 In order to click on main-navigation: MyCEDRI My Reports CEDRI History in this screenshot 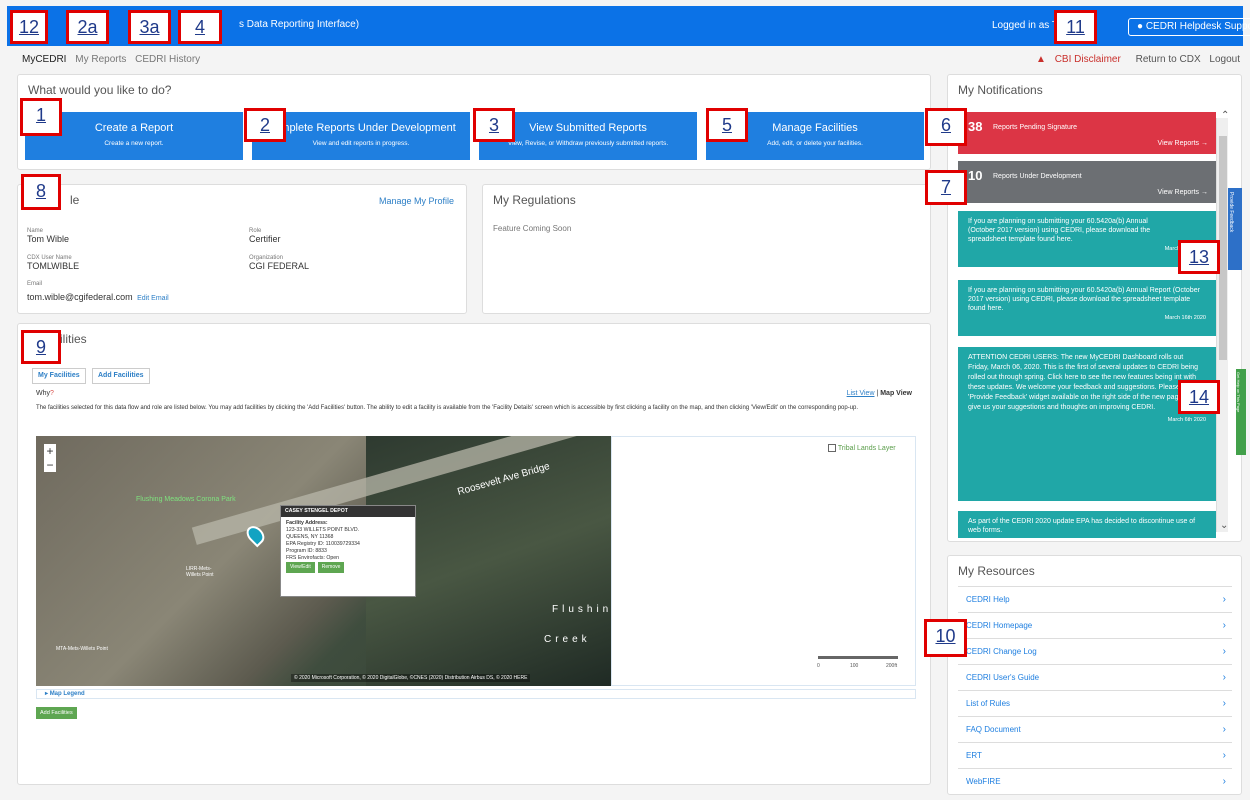, I will do `click(114, 59)`.